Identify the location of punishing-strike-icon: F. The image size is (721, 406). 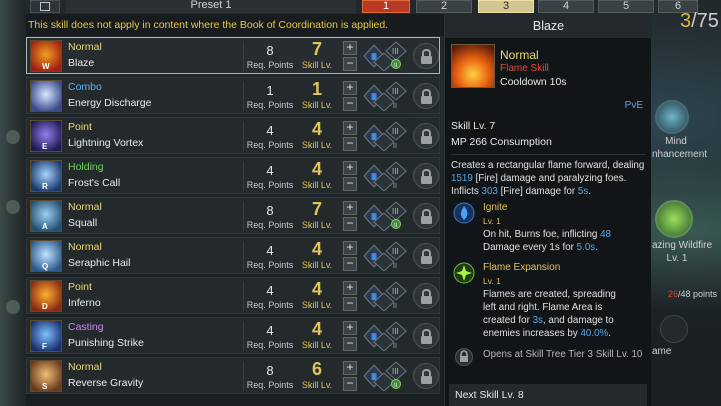
(46, 336).